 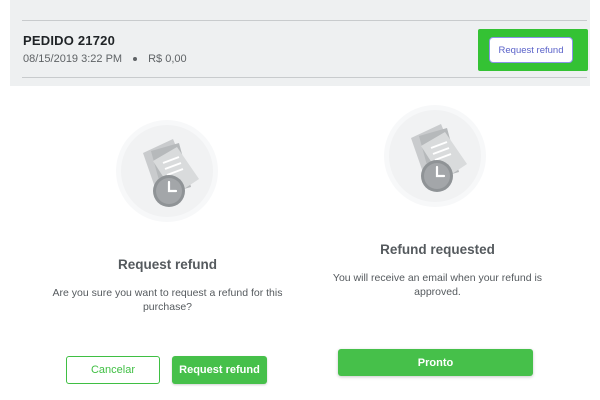 What do you see at coordinates (219, 370) in the screenshot?
I see `confirm-refund-button: Request refund` at bounding box center [219, 370].